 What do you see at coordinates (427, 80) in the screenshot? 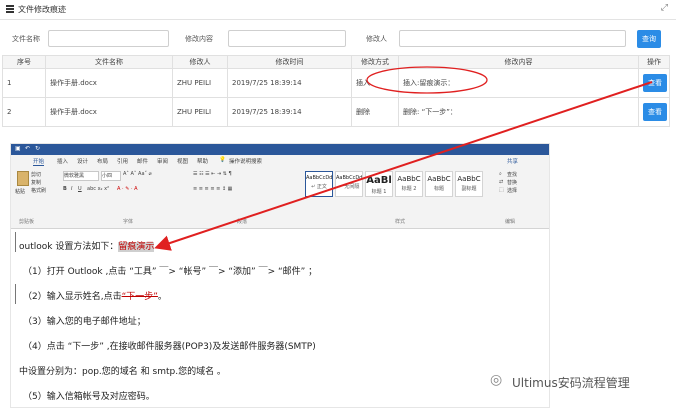
I see `highlight-ellipse` at bounding box center [427, 80].